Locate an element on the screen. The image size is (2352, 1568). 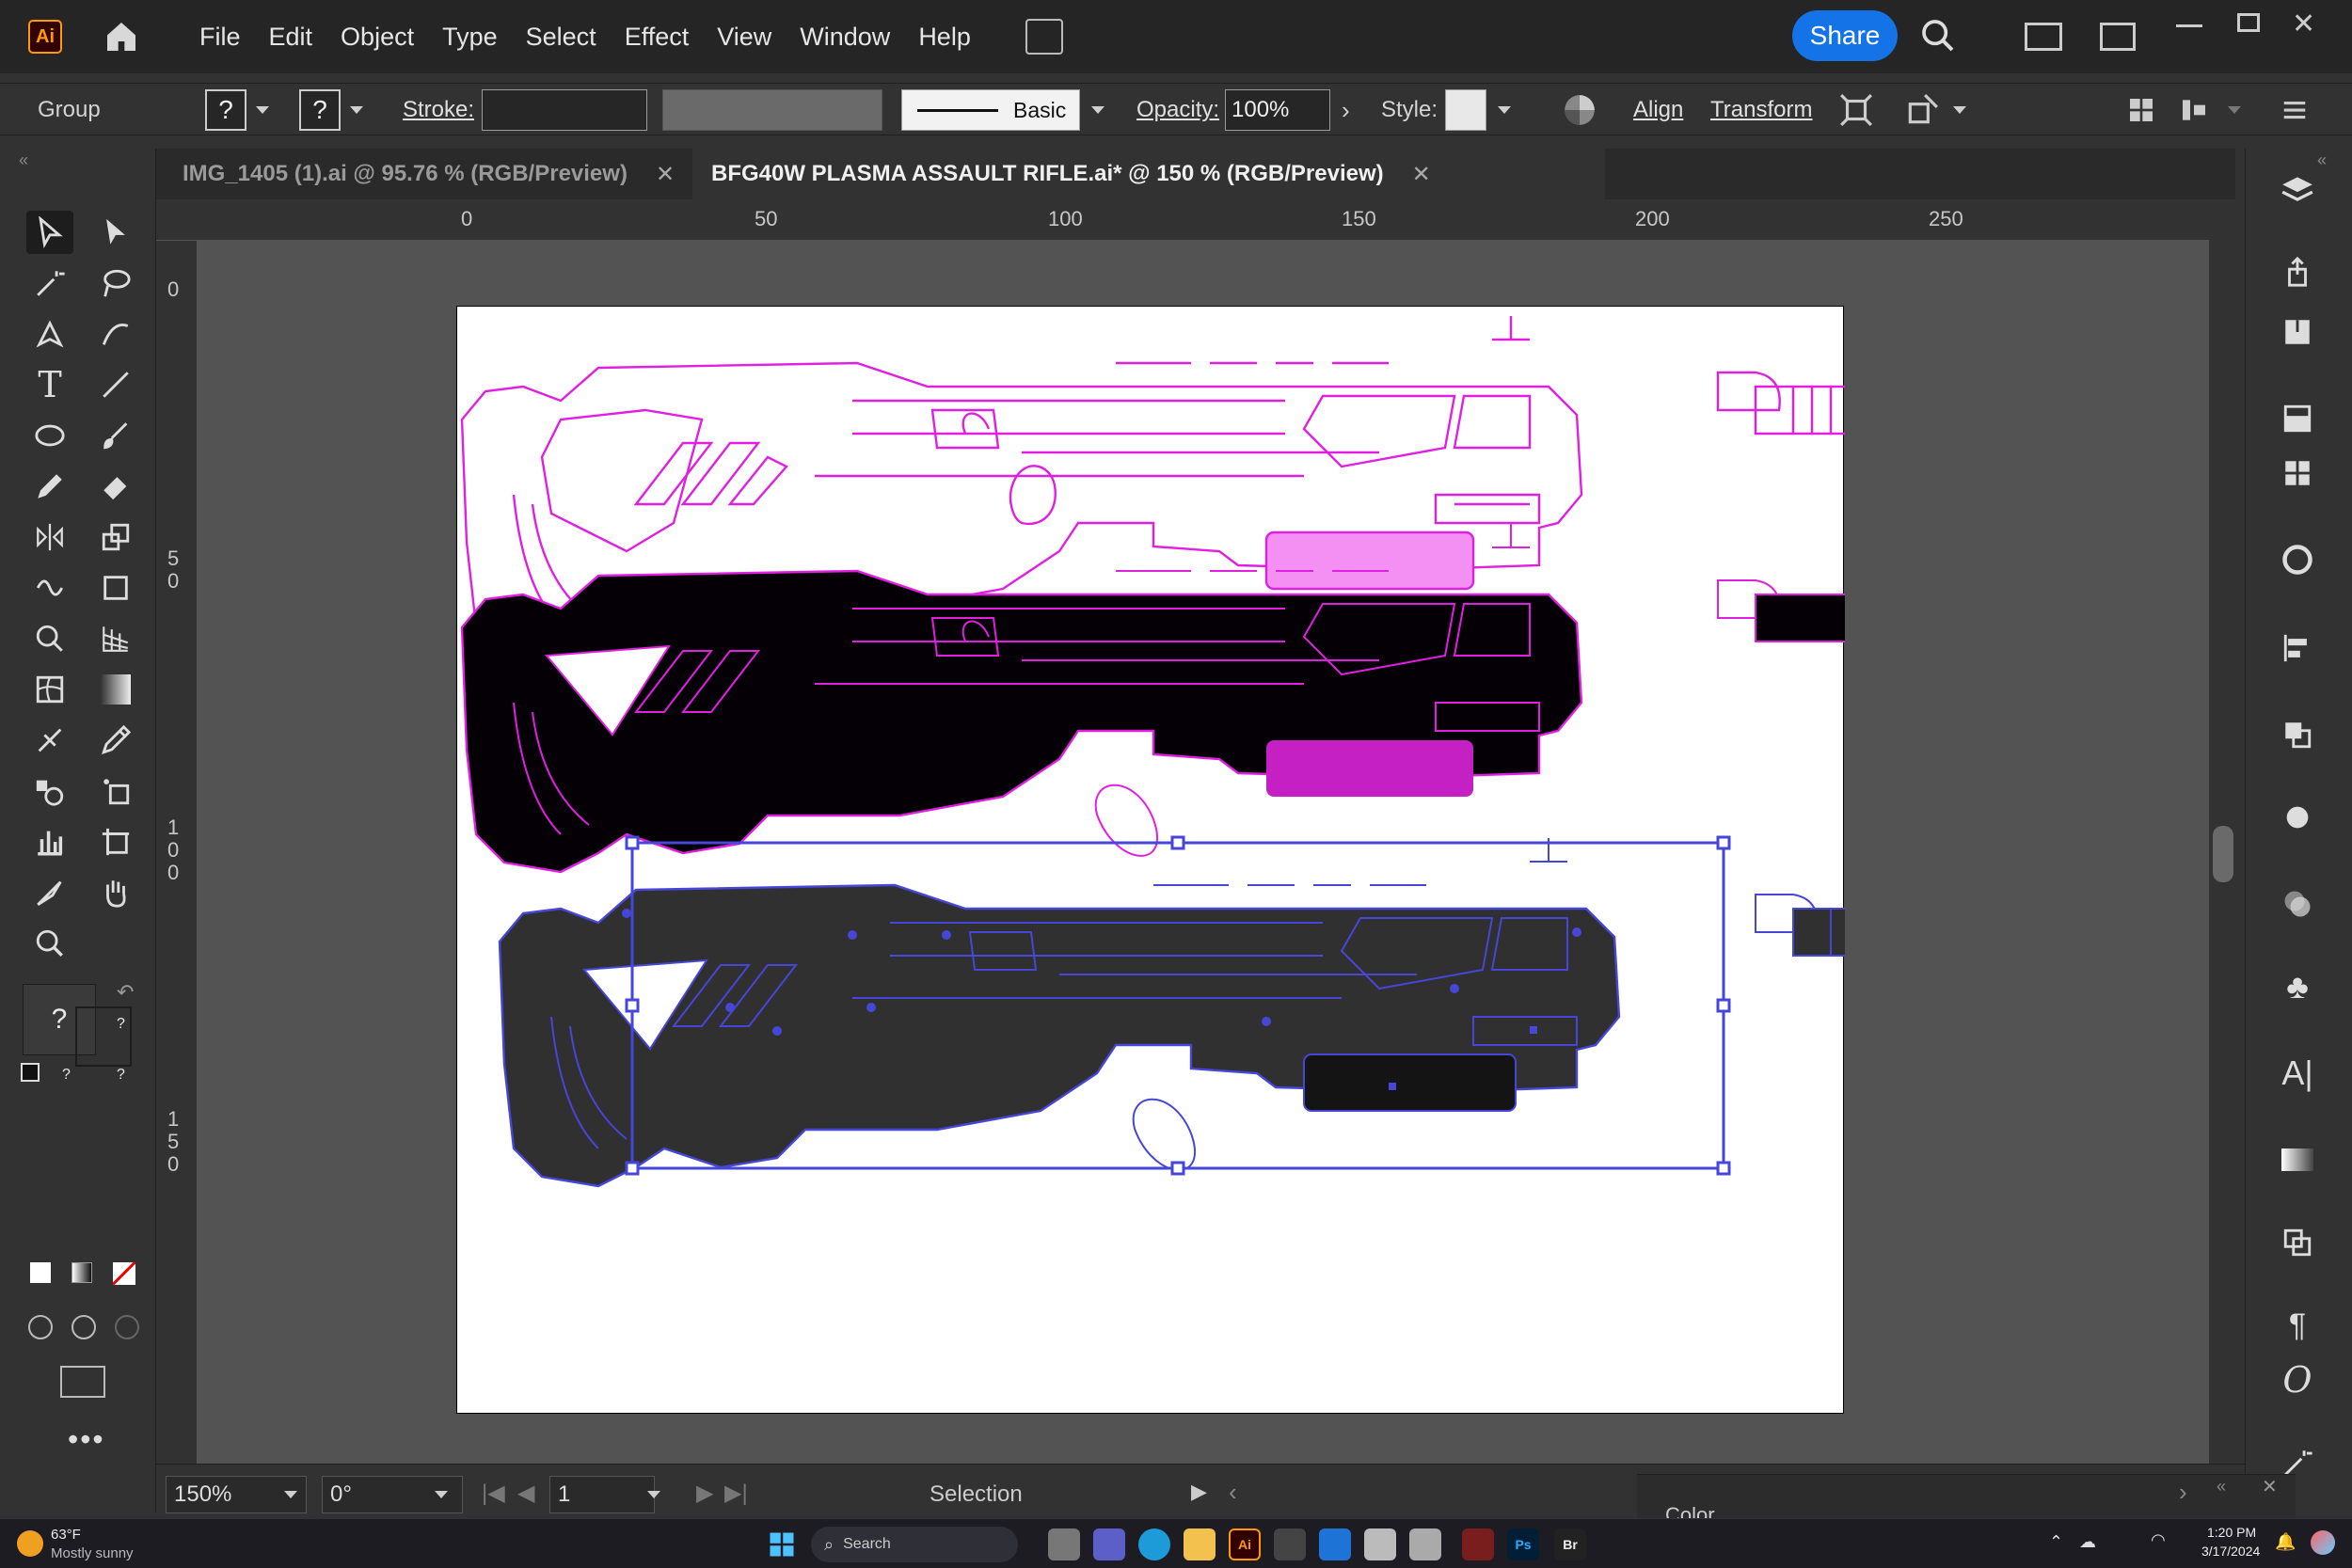
menu-select: Select is located at coordinates (561, 37).